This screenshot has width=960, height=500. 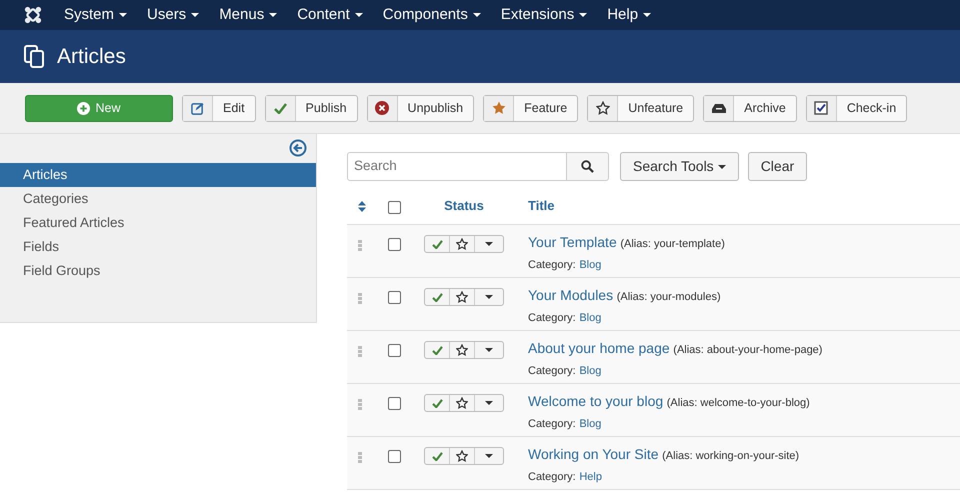 What do you see at coordinates (173, 15) in the screenshot?
I see `menu-item: Users` at bounding box center [173, 15].